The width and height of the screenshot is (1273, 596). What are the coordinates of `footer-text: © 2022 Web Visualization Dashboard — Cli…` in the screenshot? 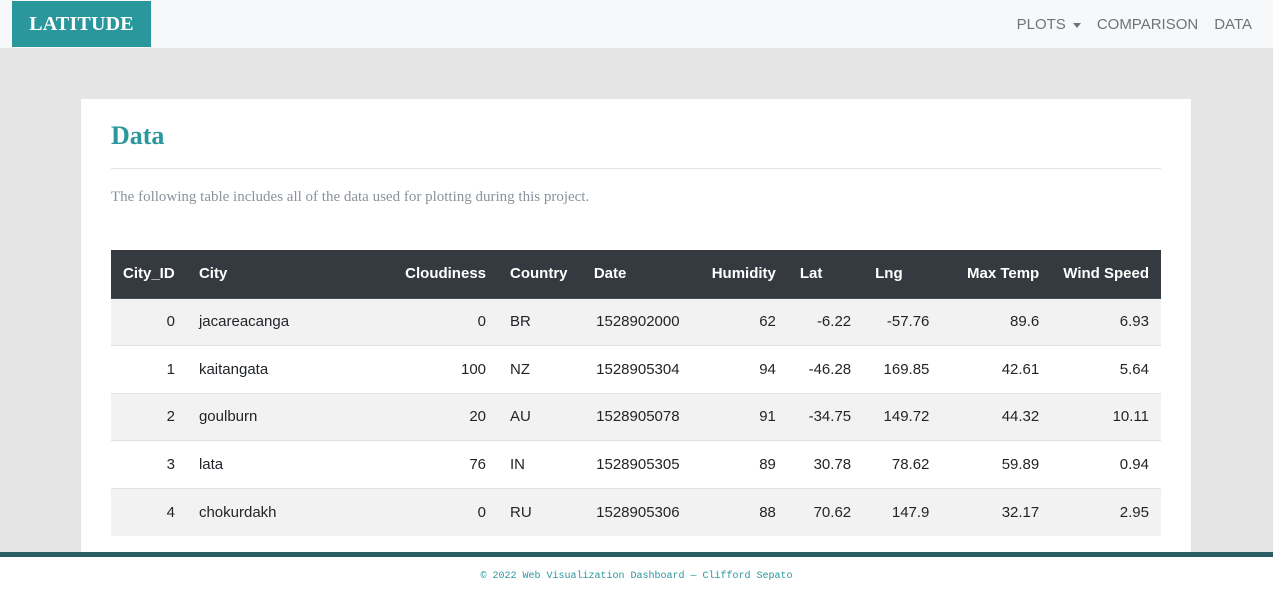 It's located at (636, 576).